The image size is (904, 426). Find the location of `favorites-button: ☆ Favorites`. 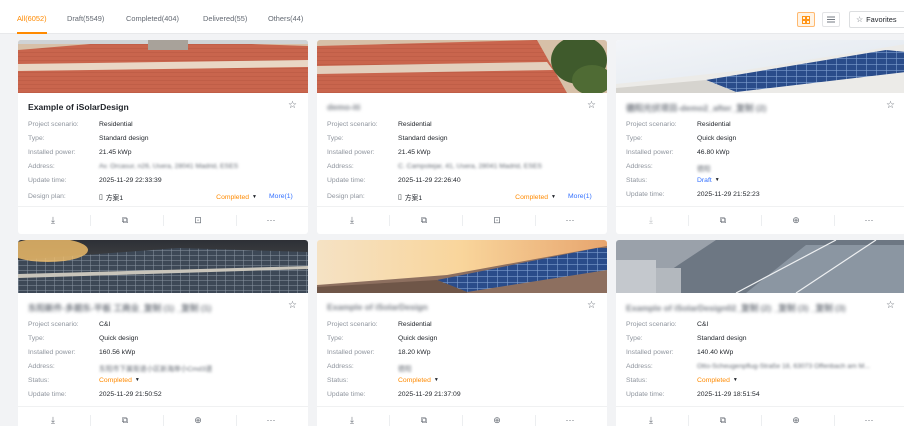

favorites-button: ☆ Favorites is located at coordinates (876, 19).